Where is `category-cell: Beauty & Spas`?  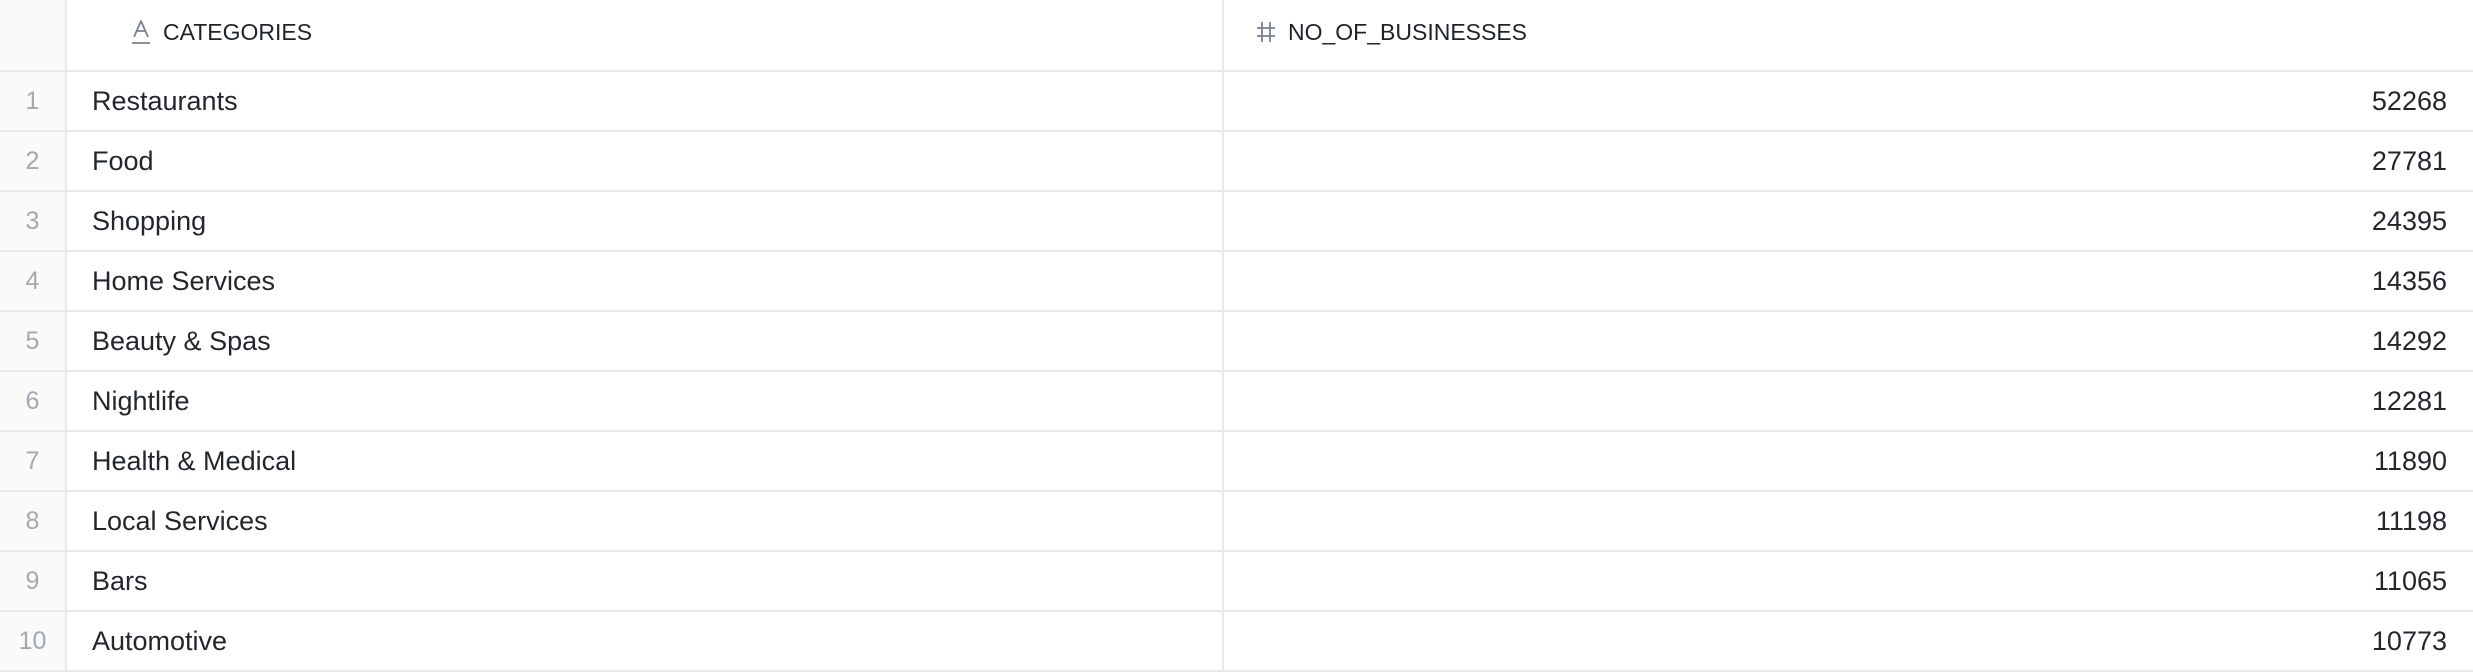 category-cell: Beauty & Spas is located at coordinates (645, 341).